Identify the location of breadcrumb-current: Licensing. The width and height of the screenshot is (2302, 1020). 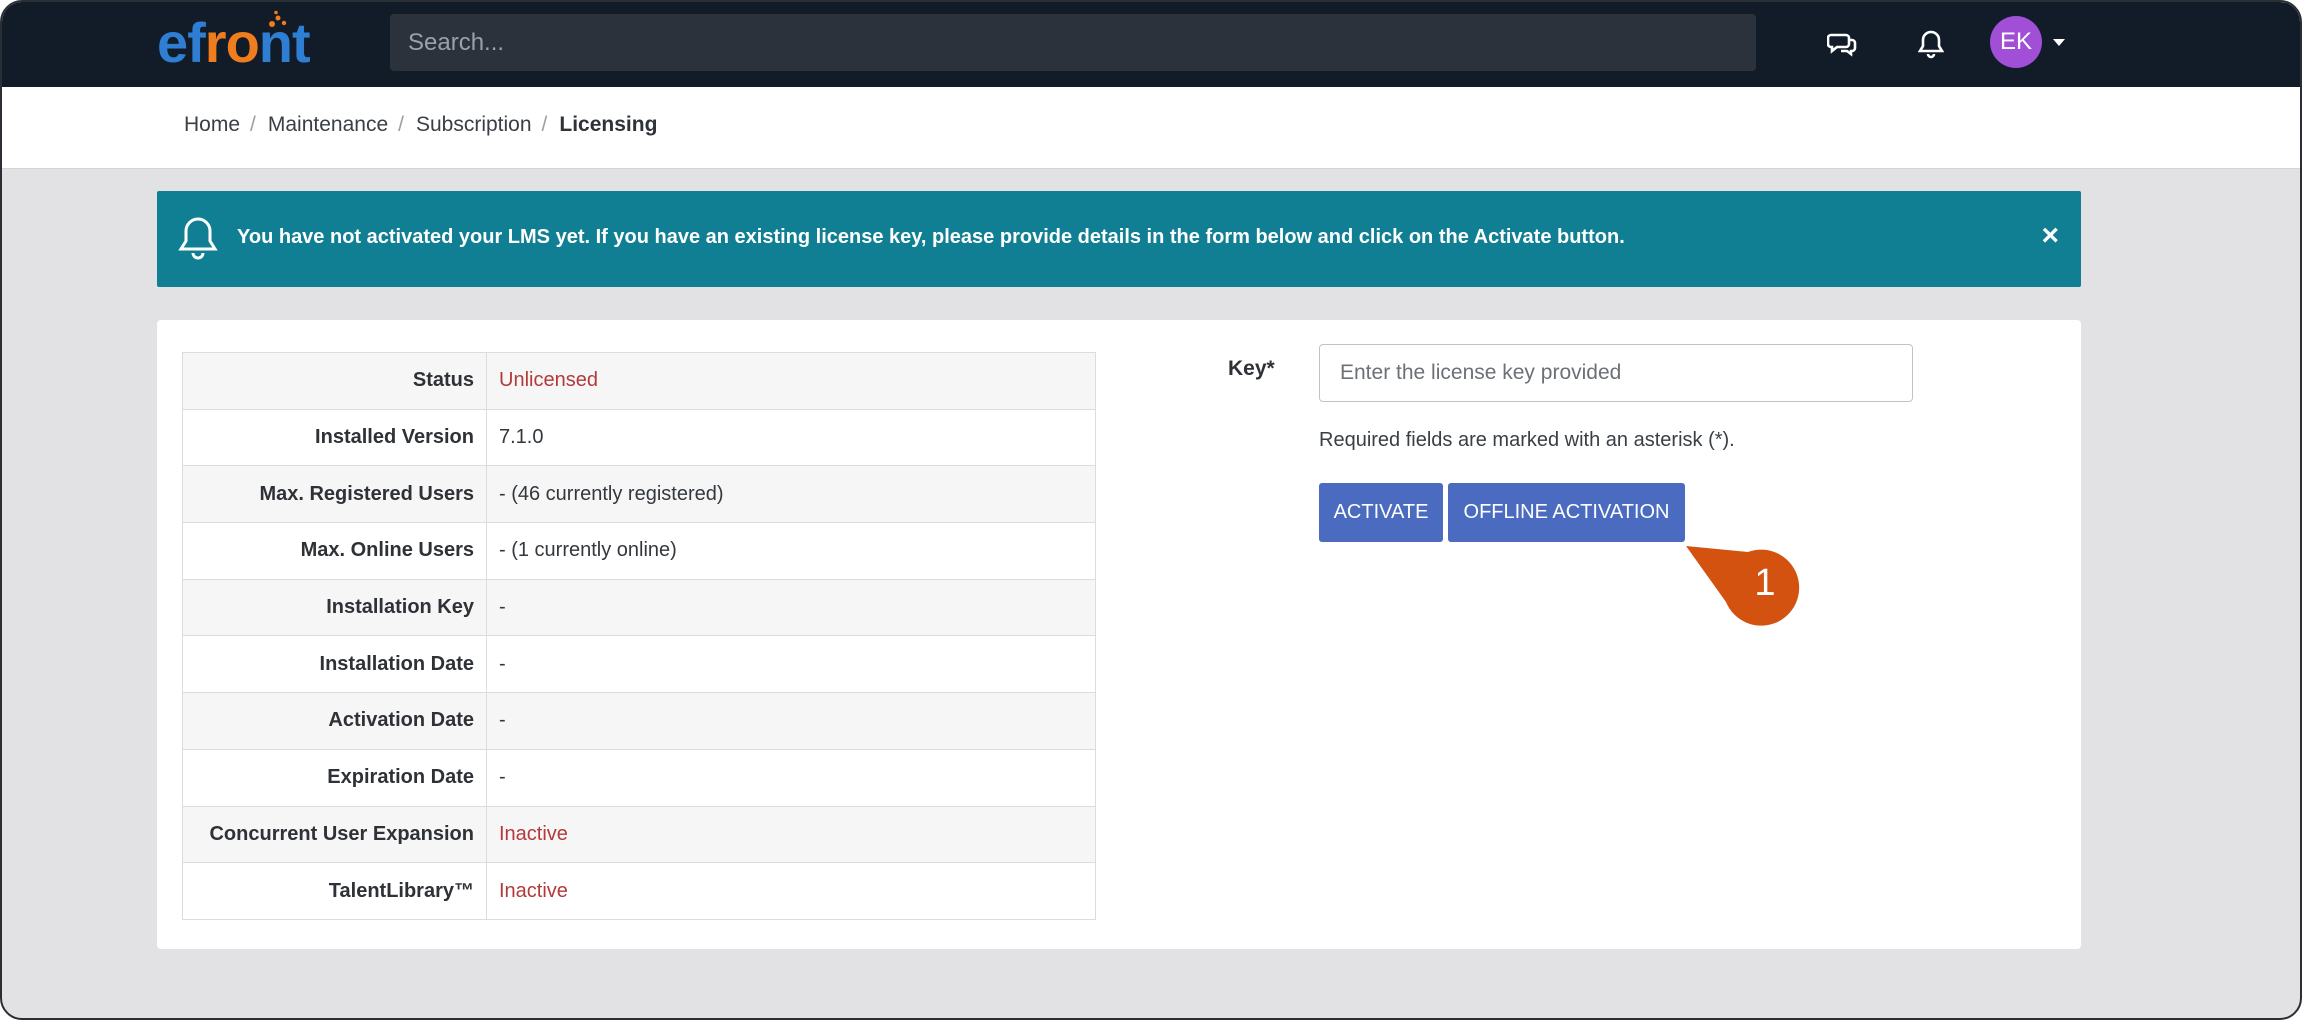
(608, 124).